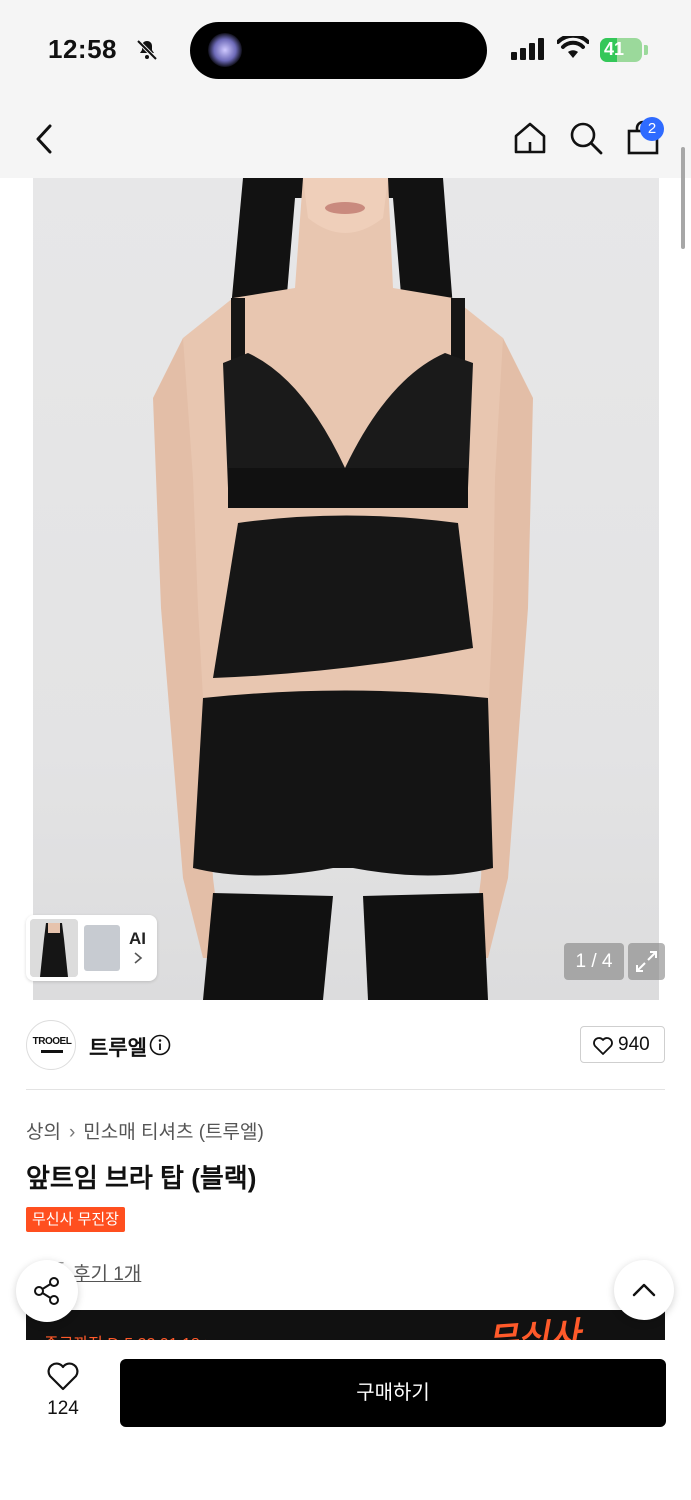 This screenshot has height=1500, width=691. Describe the element at coordinates (683, 198) in the screenshot. I see `scrollbar` at that location.